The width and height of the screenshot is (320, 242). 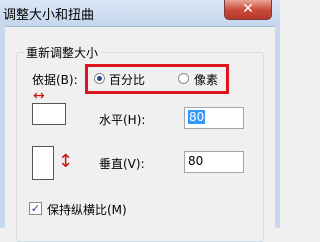 I want to click on vertical-input-value: 80, so click(x=196, y=161).